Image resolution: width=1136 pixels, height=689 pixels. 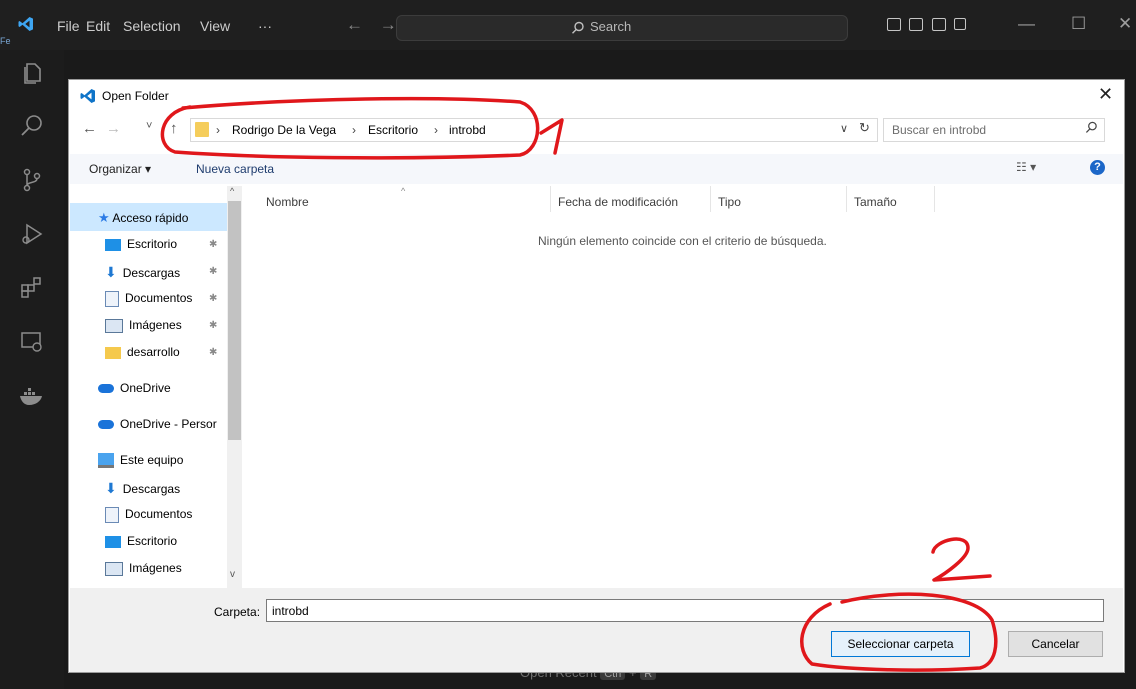 I want to click on toggle-primary-sidebar-icon, so click(x=894, y=24).